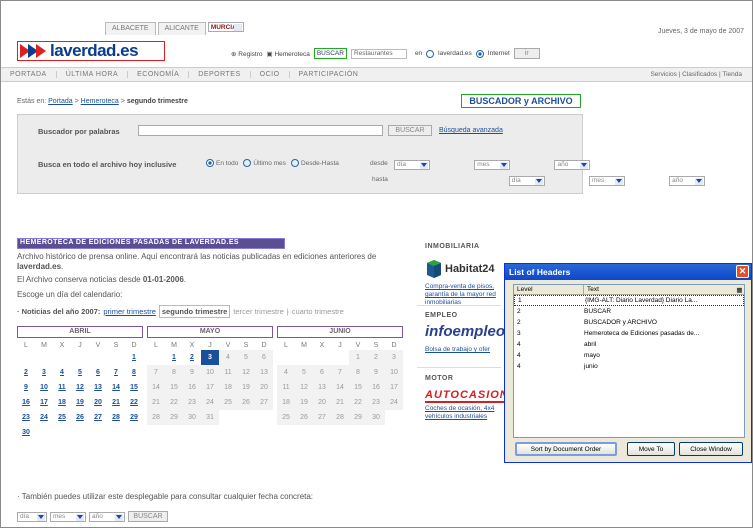 This screenshot has width=753, height=528. What do you see at coordinates (628, 272) in the screenshot?
I see `dialog-titlebar: List of Headers ✕` at bounding box center [628, 272].